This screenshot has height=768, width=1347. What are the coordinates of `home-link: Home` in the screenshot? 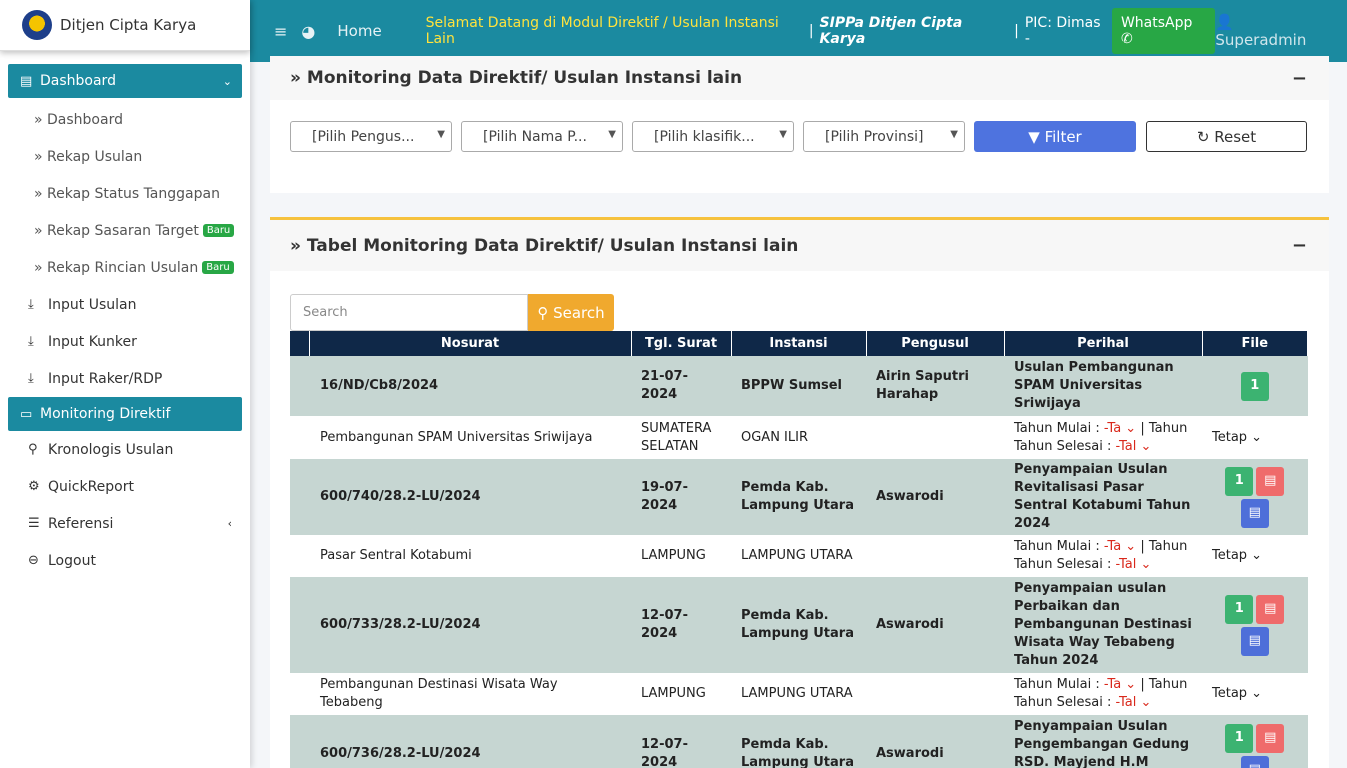 It's located at (359, 31).